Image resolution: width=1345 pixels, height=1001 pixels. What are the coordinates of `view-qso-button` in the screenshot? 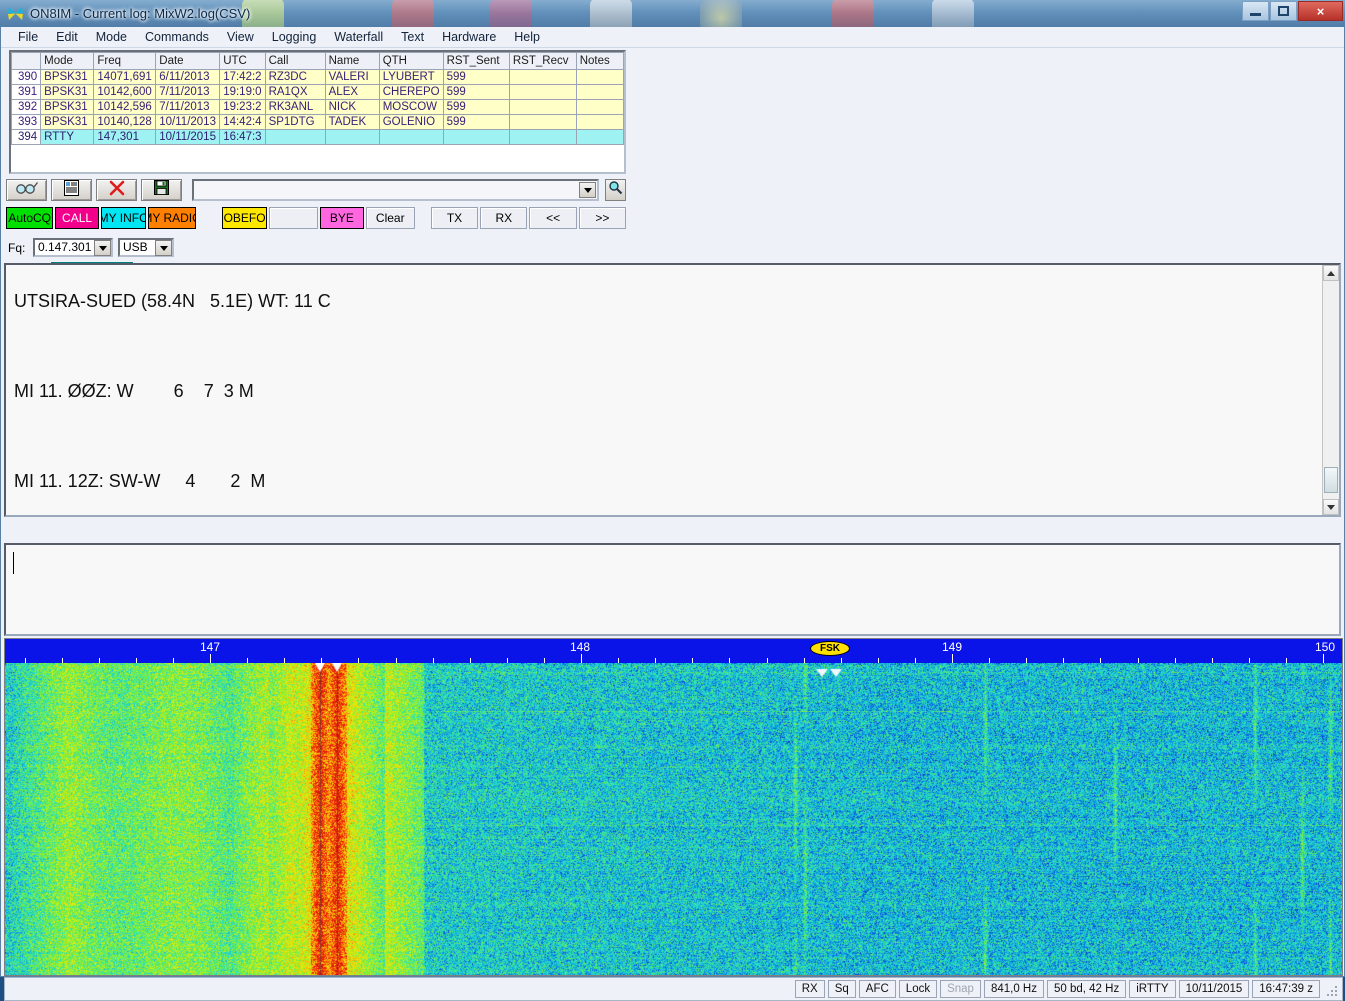 It's located at (26, 190).